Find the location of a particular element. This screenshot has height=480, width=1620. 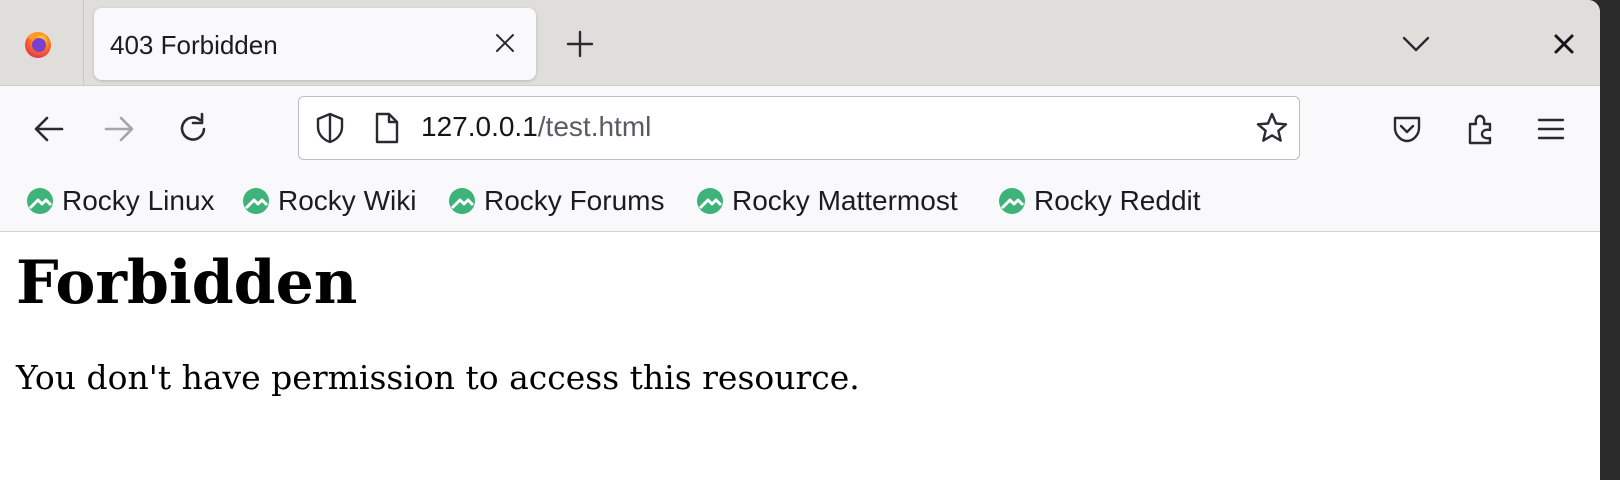

bookmark-label: Rocky Wiki is located at coordinates (347, 200).